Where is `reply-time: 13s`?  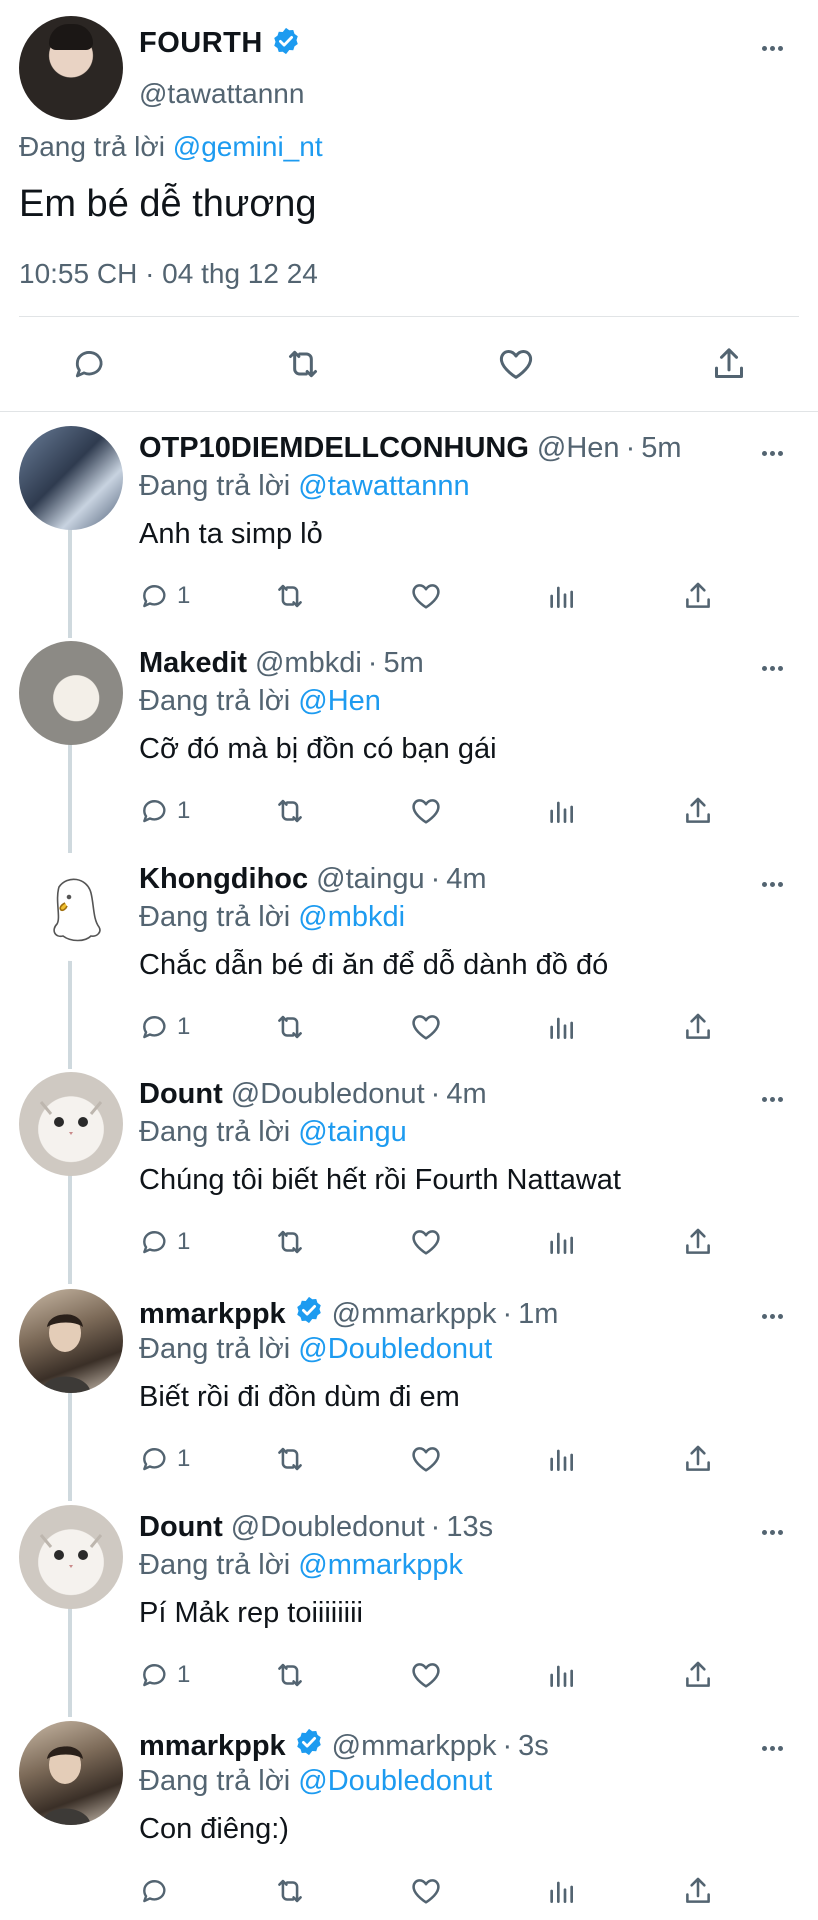 reply-time: 13s is located at coordinates (469, 1527).